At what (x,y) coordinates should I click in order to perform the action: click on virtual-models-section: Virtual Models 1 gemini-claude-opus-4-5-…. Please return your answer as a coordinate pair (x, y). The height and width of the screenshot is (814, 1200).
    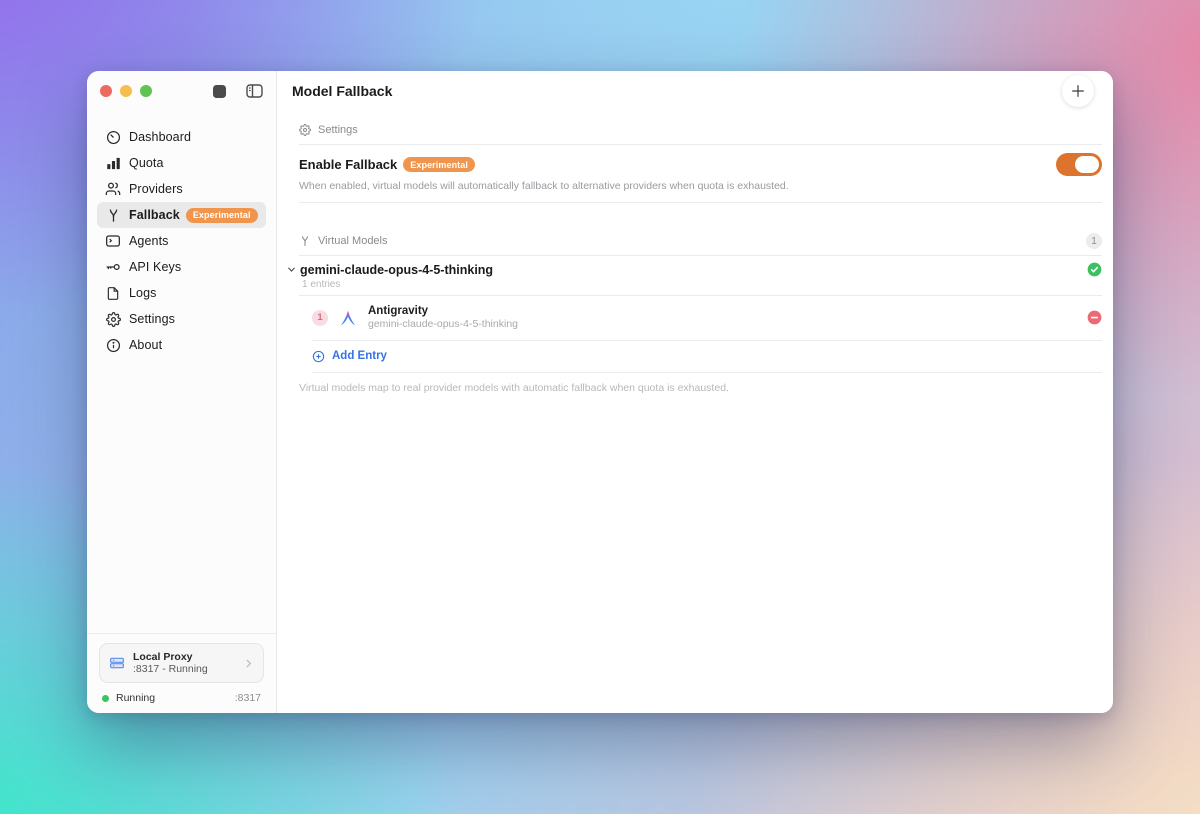
    Looking at the image, I should click on (695, 310).